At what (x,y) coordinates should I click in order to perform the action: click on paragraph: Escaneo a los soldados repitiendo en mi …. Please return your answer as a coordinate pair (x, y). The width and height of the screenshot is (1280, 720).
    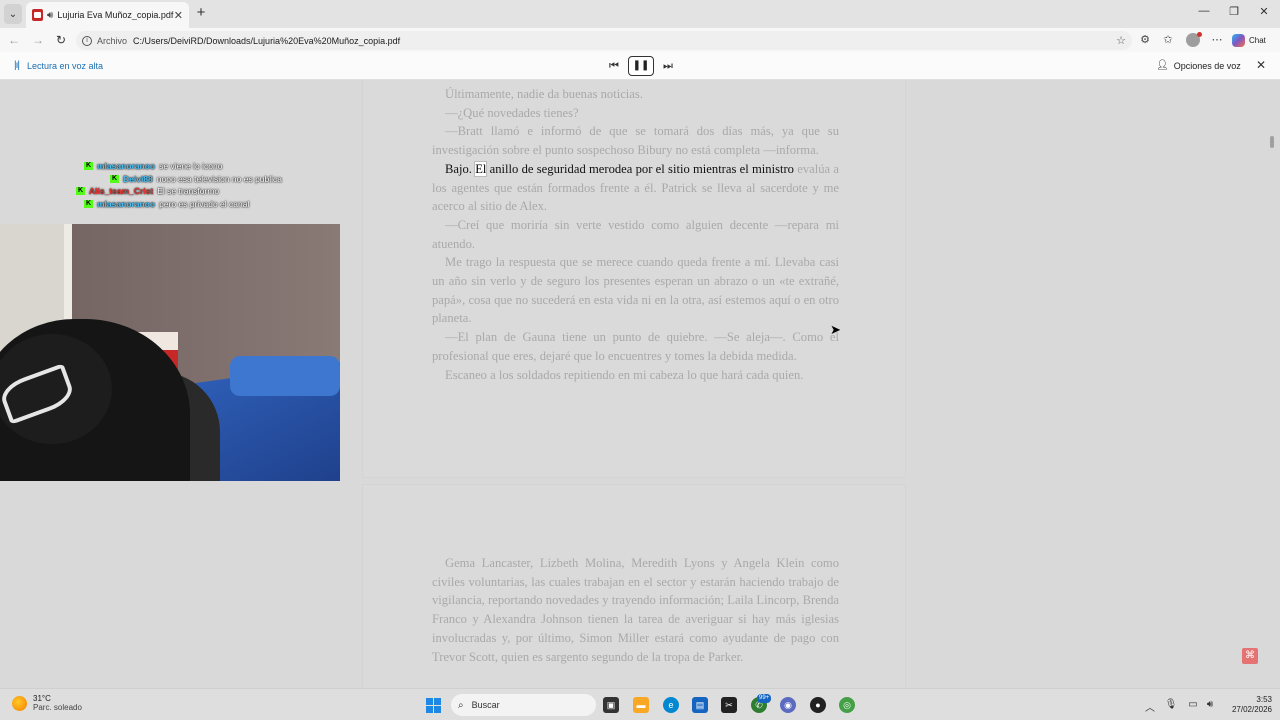
    Looking at the image, I should click on (624, 374).